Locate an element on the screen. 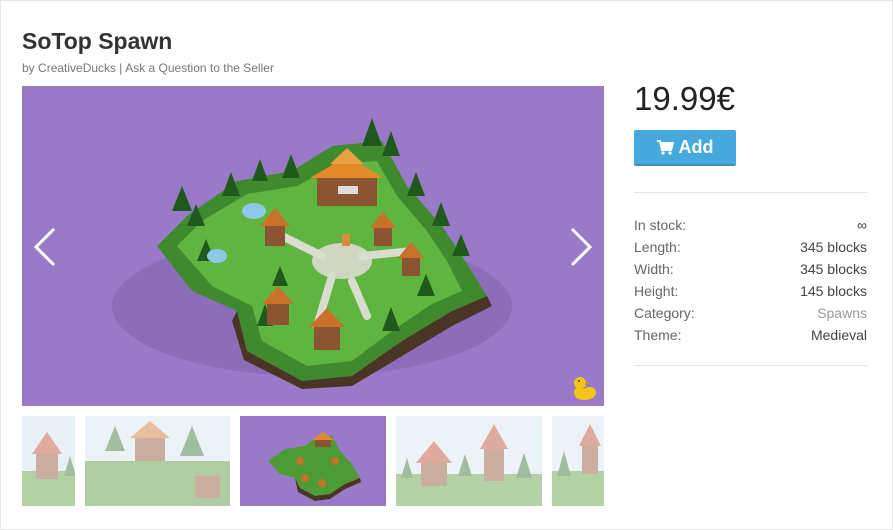 The height and width of the screenshot is (530, 893). ask-seller-link: Ask a Question to the Seller is located at coordinates (199, 68).